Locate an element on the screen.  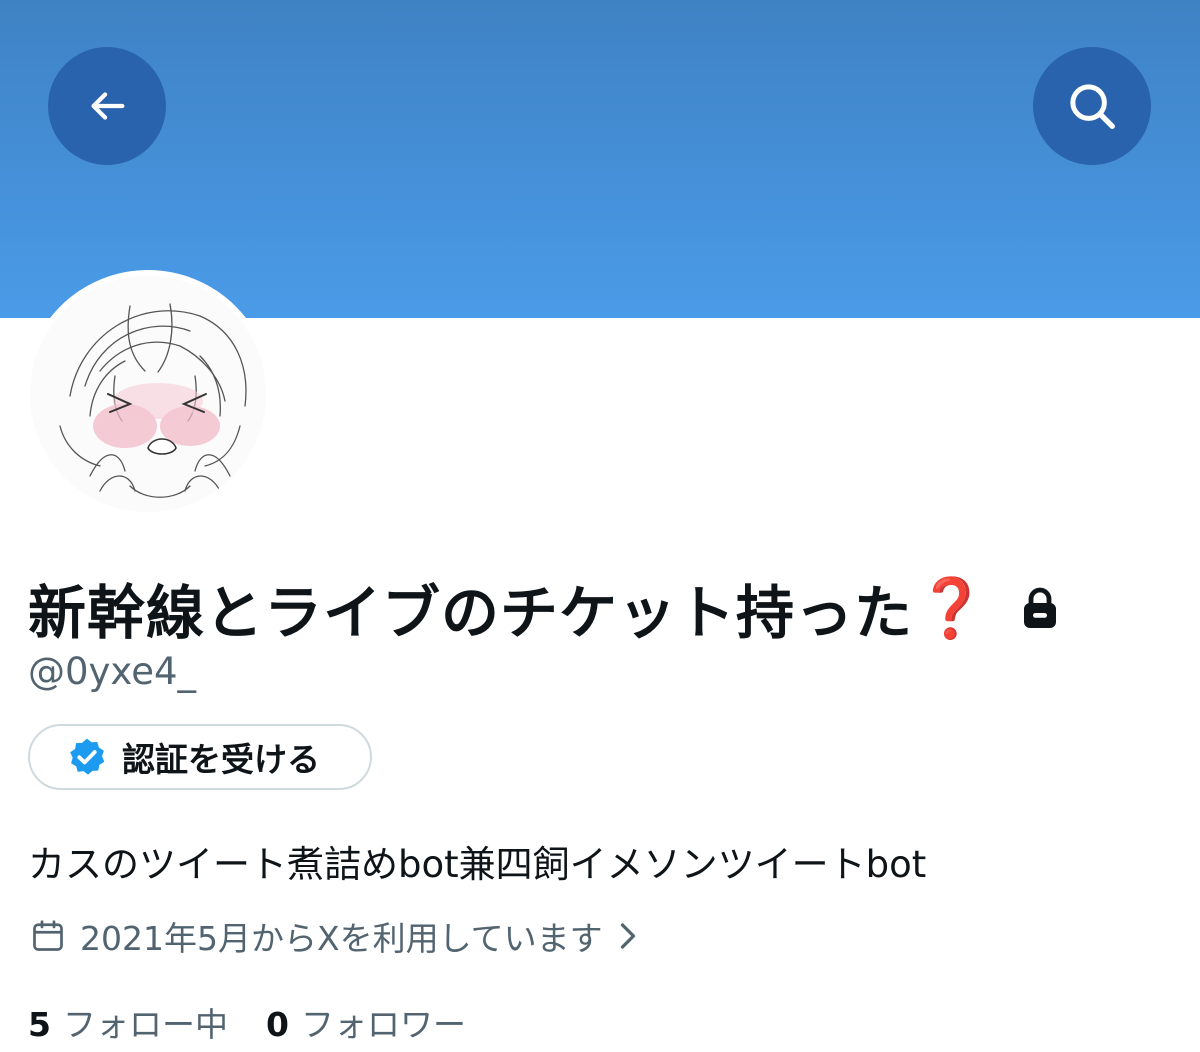
verified-badge-icon is located at coordinates (87, 756).